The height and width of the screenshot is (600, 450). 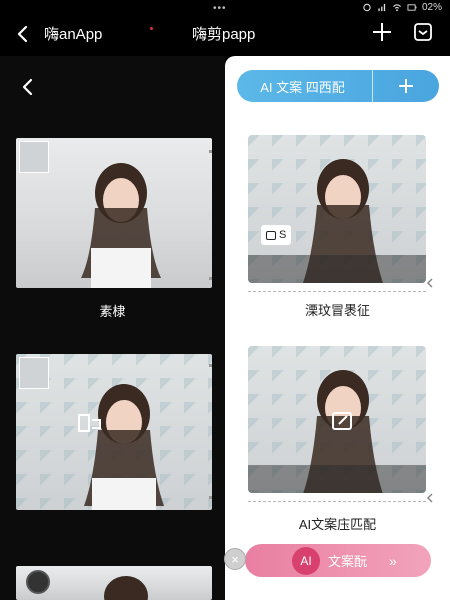 I want to click on card-caption: 溧玟冒褁征, so click(x=337, y=310).